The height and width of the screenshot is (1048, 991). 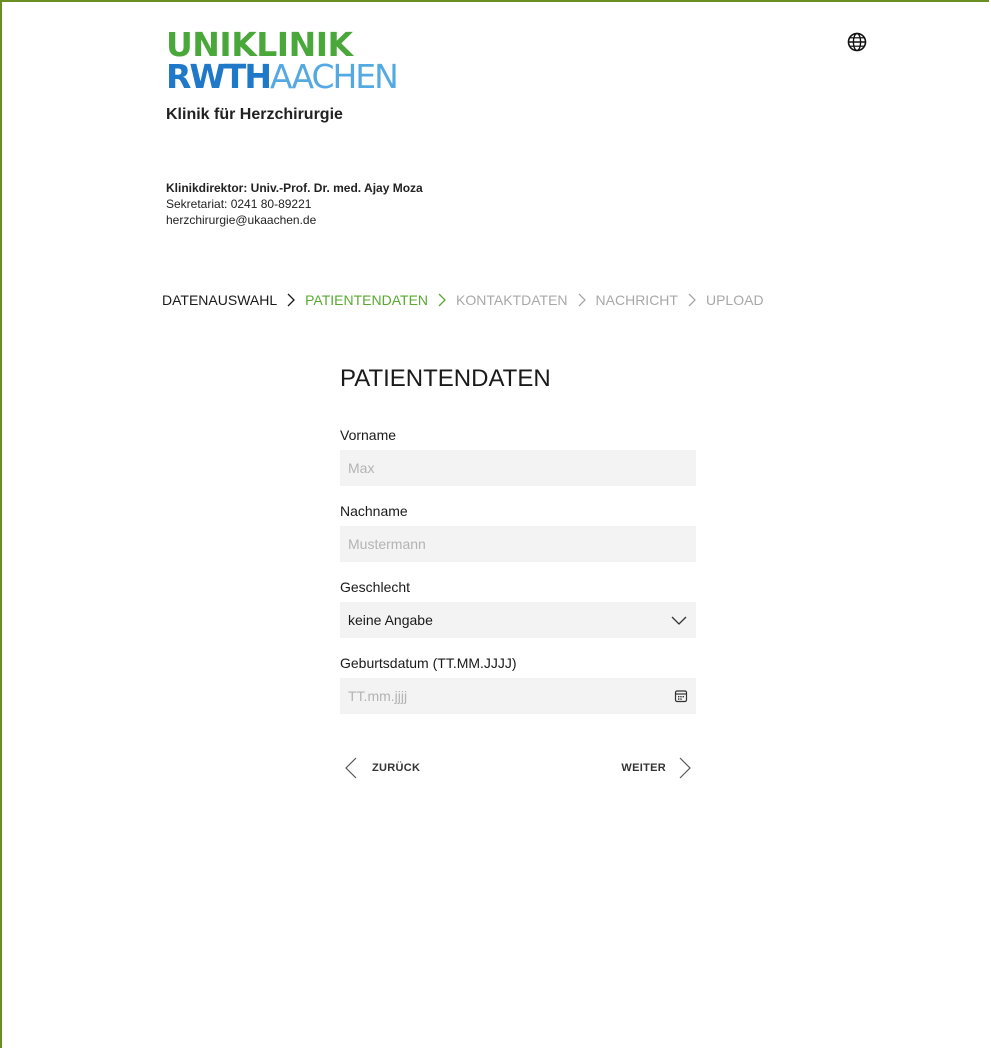 What do you see at coordinates (241, 220) in the screenshot?
I see `contact-email: herzchirurgie@ukaachen.de` at bounding box center [241, 220].